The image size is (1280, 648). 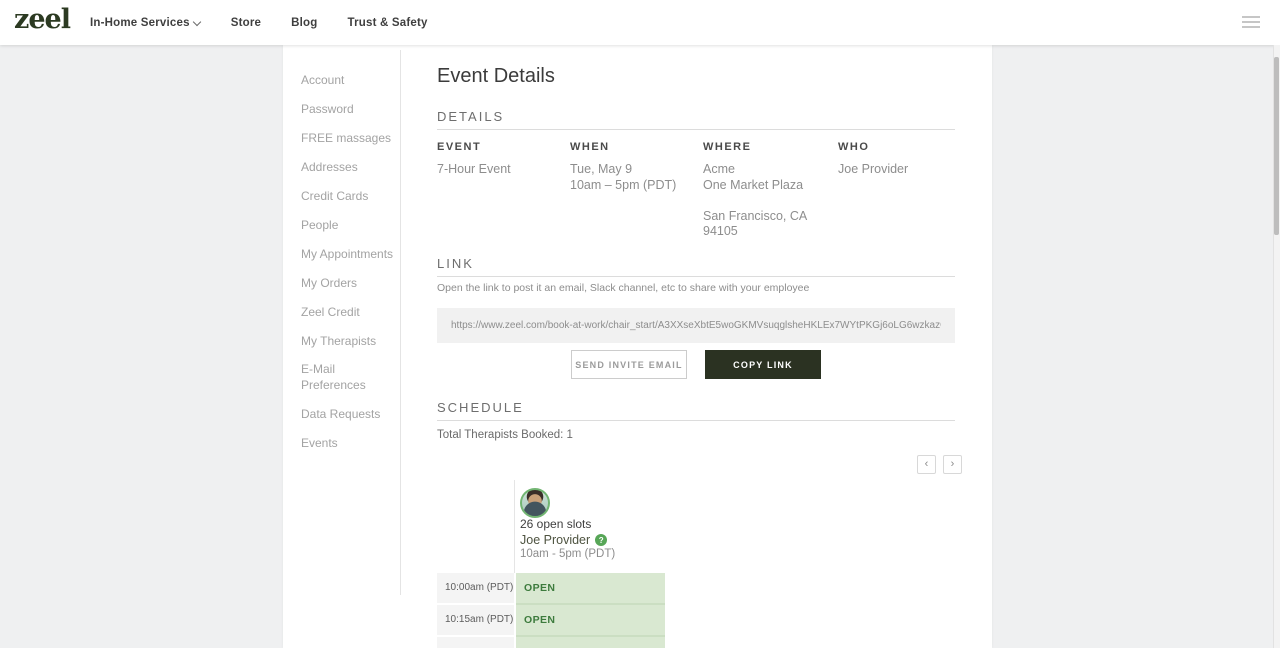 I want to click on sidebar-item-free-massages: FREE massages, so click(x=349, y=138).